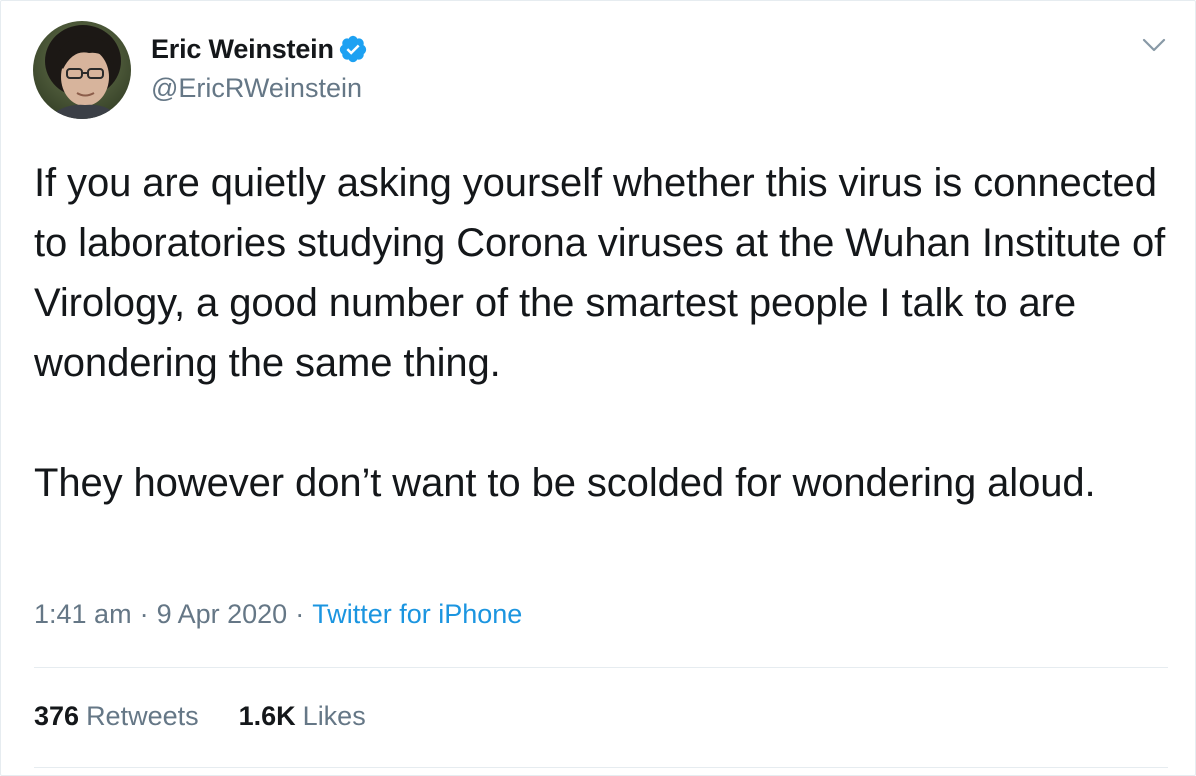 Image resolution: width=1196 pixels, height=776 pixels. I want to click on likes-stat: 1.6K Likes, so click(302, 716).